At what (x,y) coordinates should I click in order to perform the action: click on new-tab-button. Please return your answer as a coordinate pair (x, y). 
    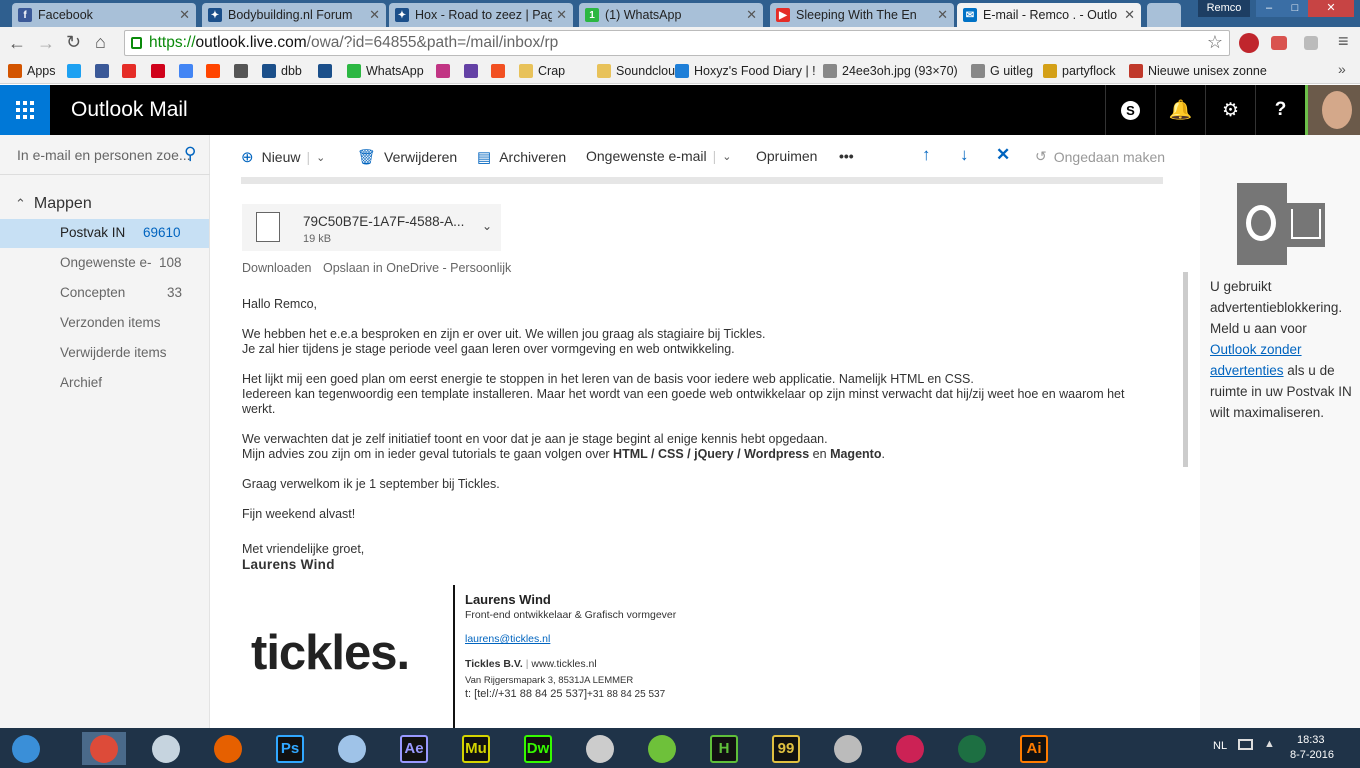
    Looking at the image, I should click on (1164, 15).